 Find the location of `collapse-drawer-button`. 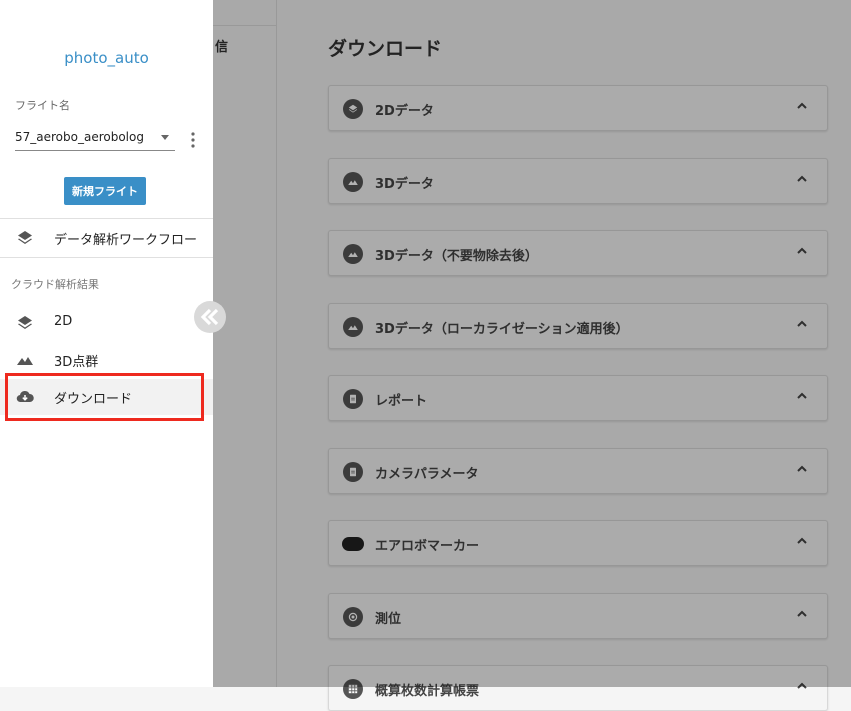

collapse-drawer-button is located at coordinates (210, 317).